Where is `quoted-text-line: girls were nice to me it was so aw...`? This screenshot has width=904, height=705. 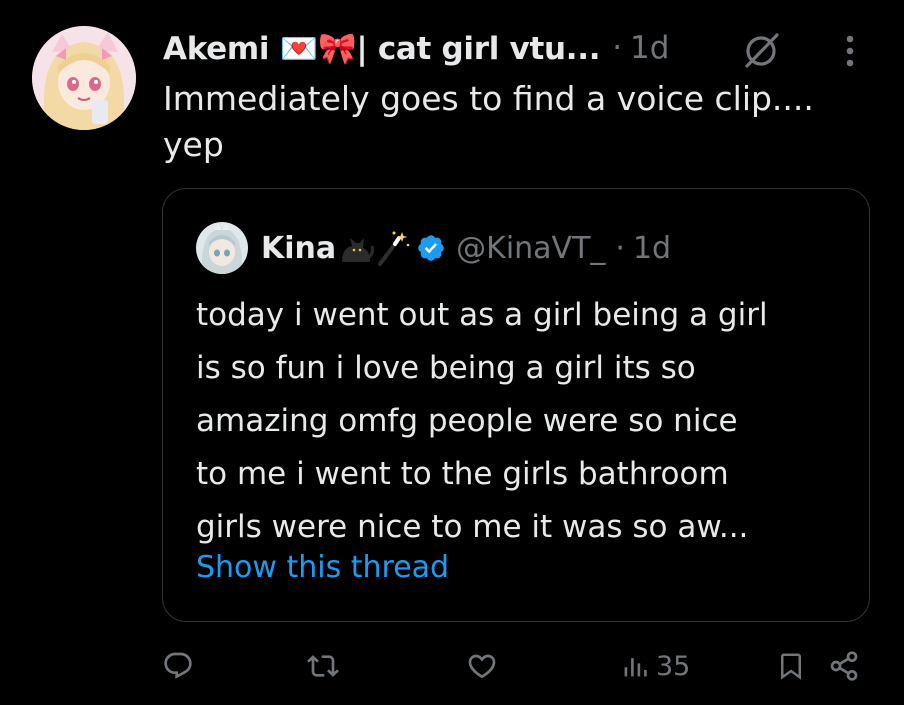
quoted-text-line: girls were nice to me it was so aw... is located at coordinates (472, 527).